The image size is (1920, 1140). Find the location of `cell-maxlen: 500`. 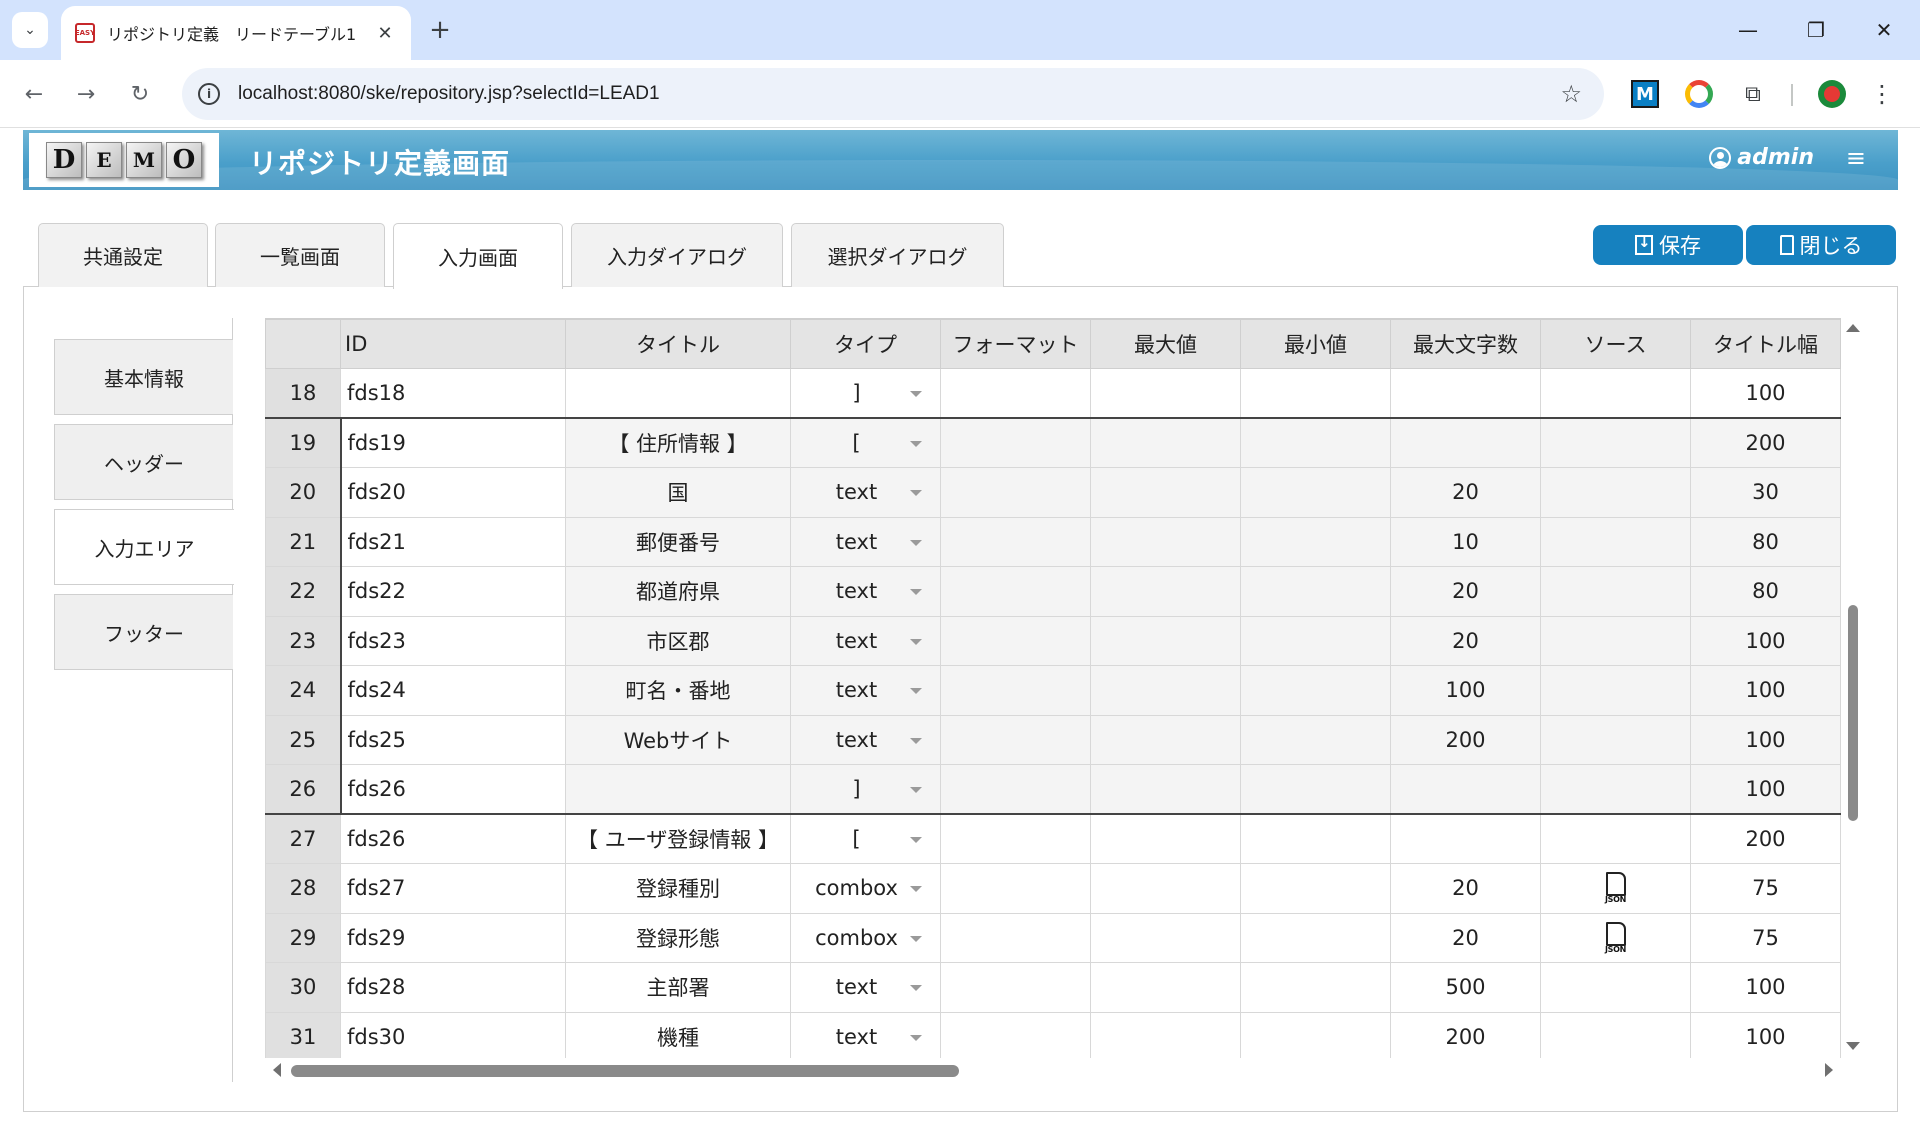

cell-maxlen: 500 is located at coordinates (1465, 987).